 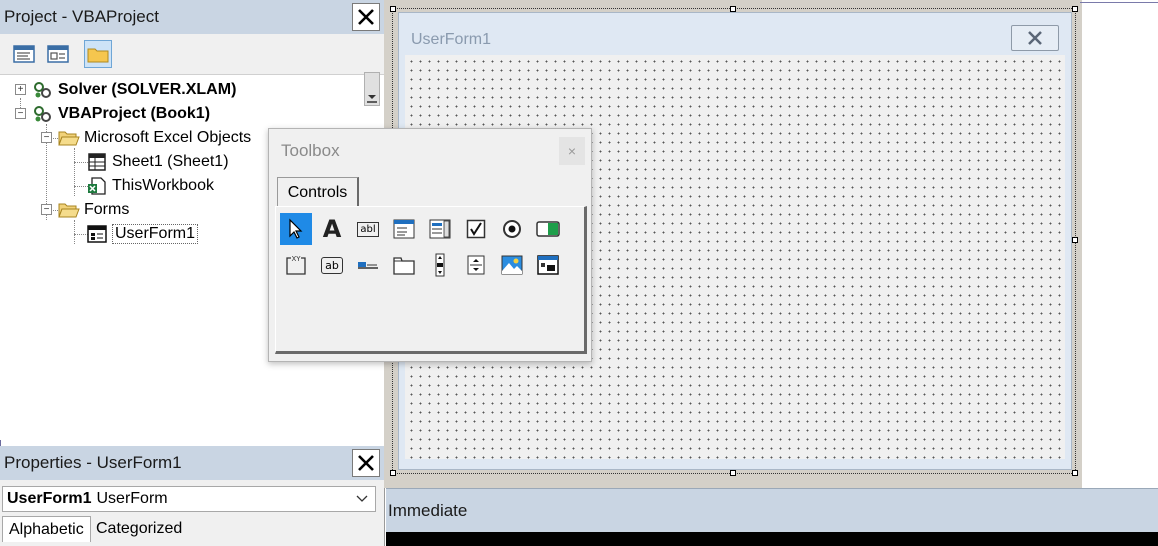 What do you see at coordinates (451, 39) in the screenshot?
I see `userform-title: UserForm1` at bounding box center [451, 39].